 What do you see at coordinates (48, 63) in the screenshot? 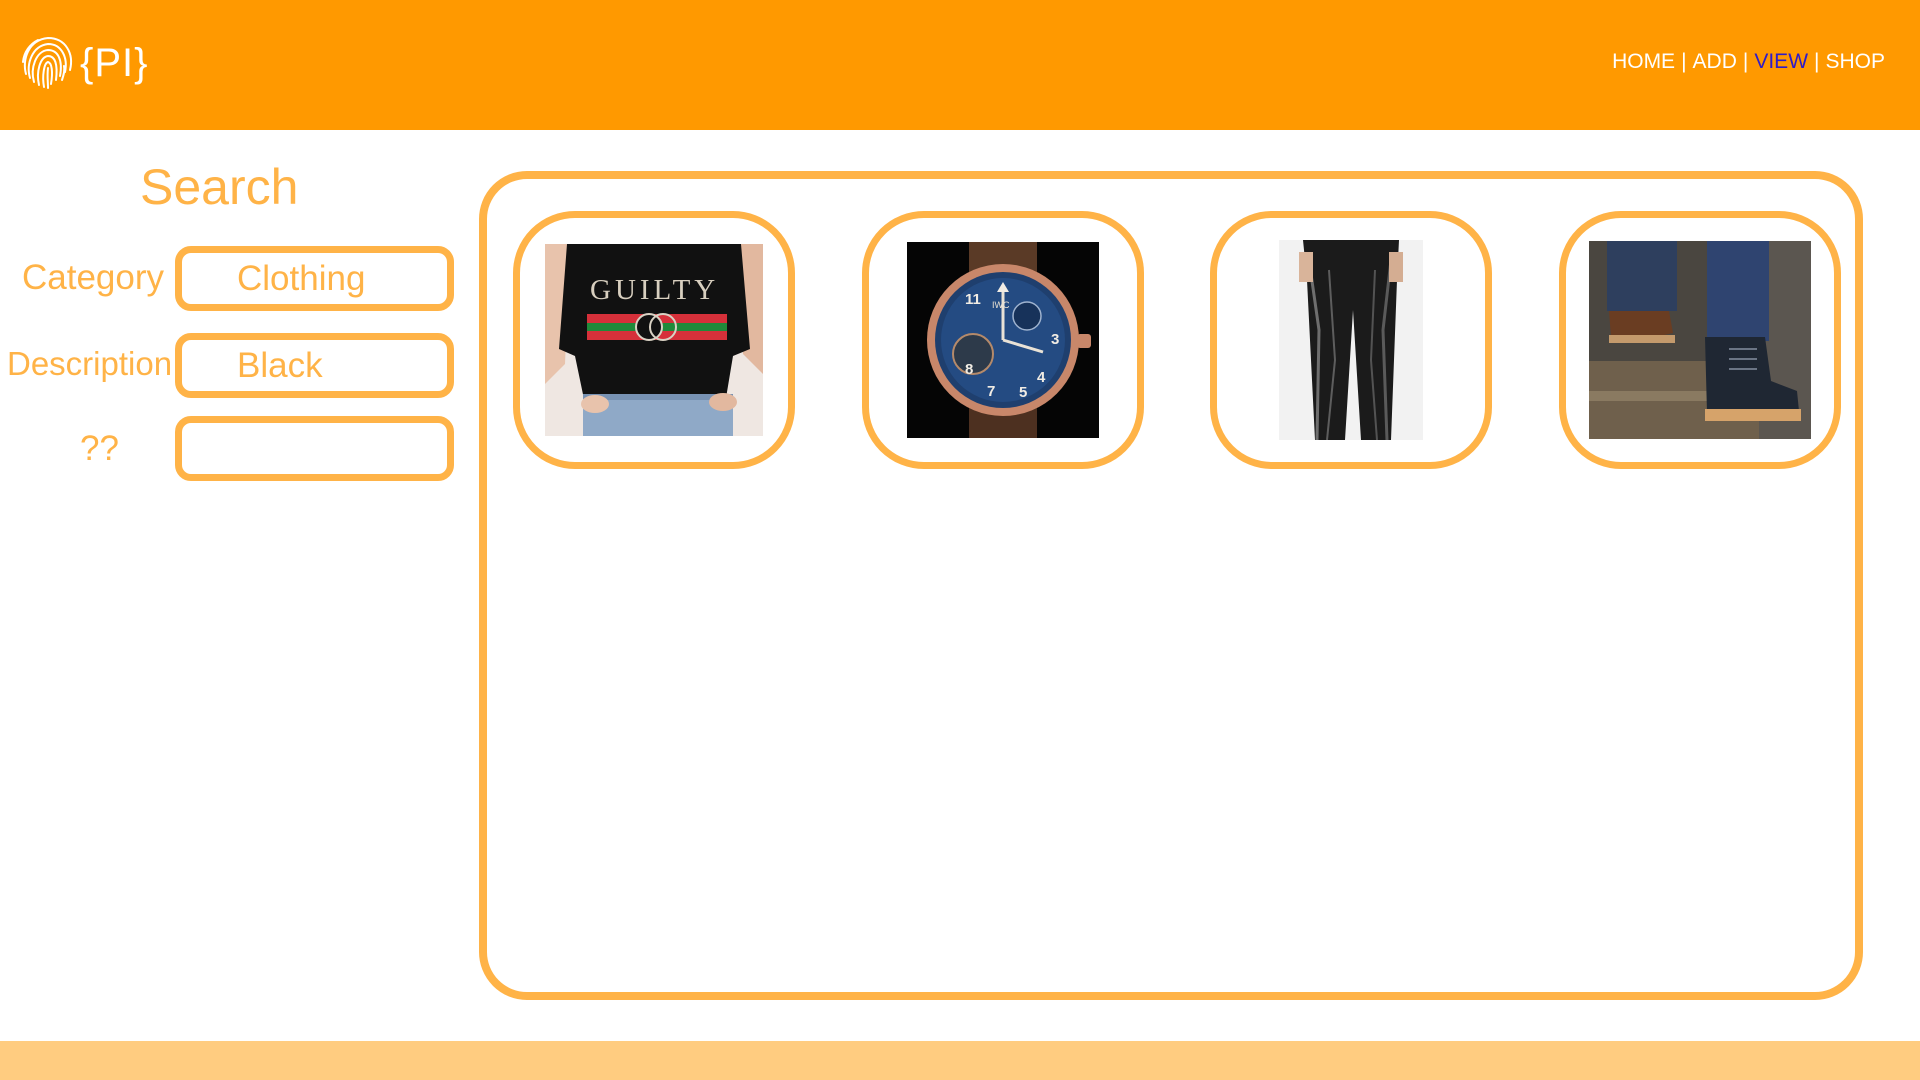
I see `fingerprint-icon` at bounding box center [48, 63].